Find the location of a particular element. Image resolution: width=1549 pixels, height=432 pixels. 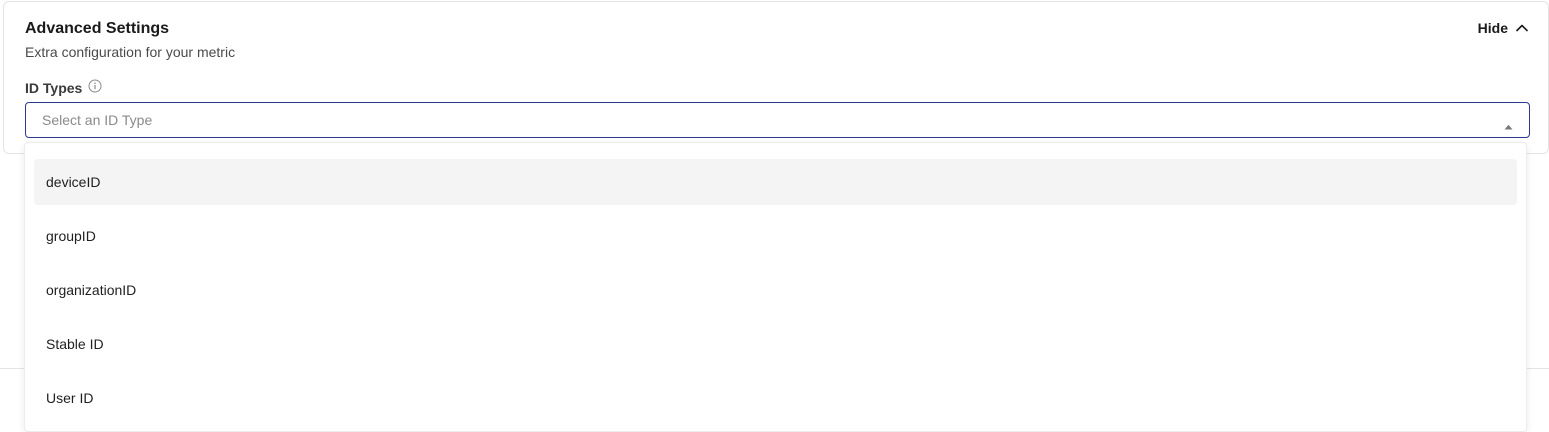

id-types-label-text: ID Types is located at coordinates (54, 87).